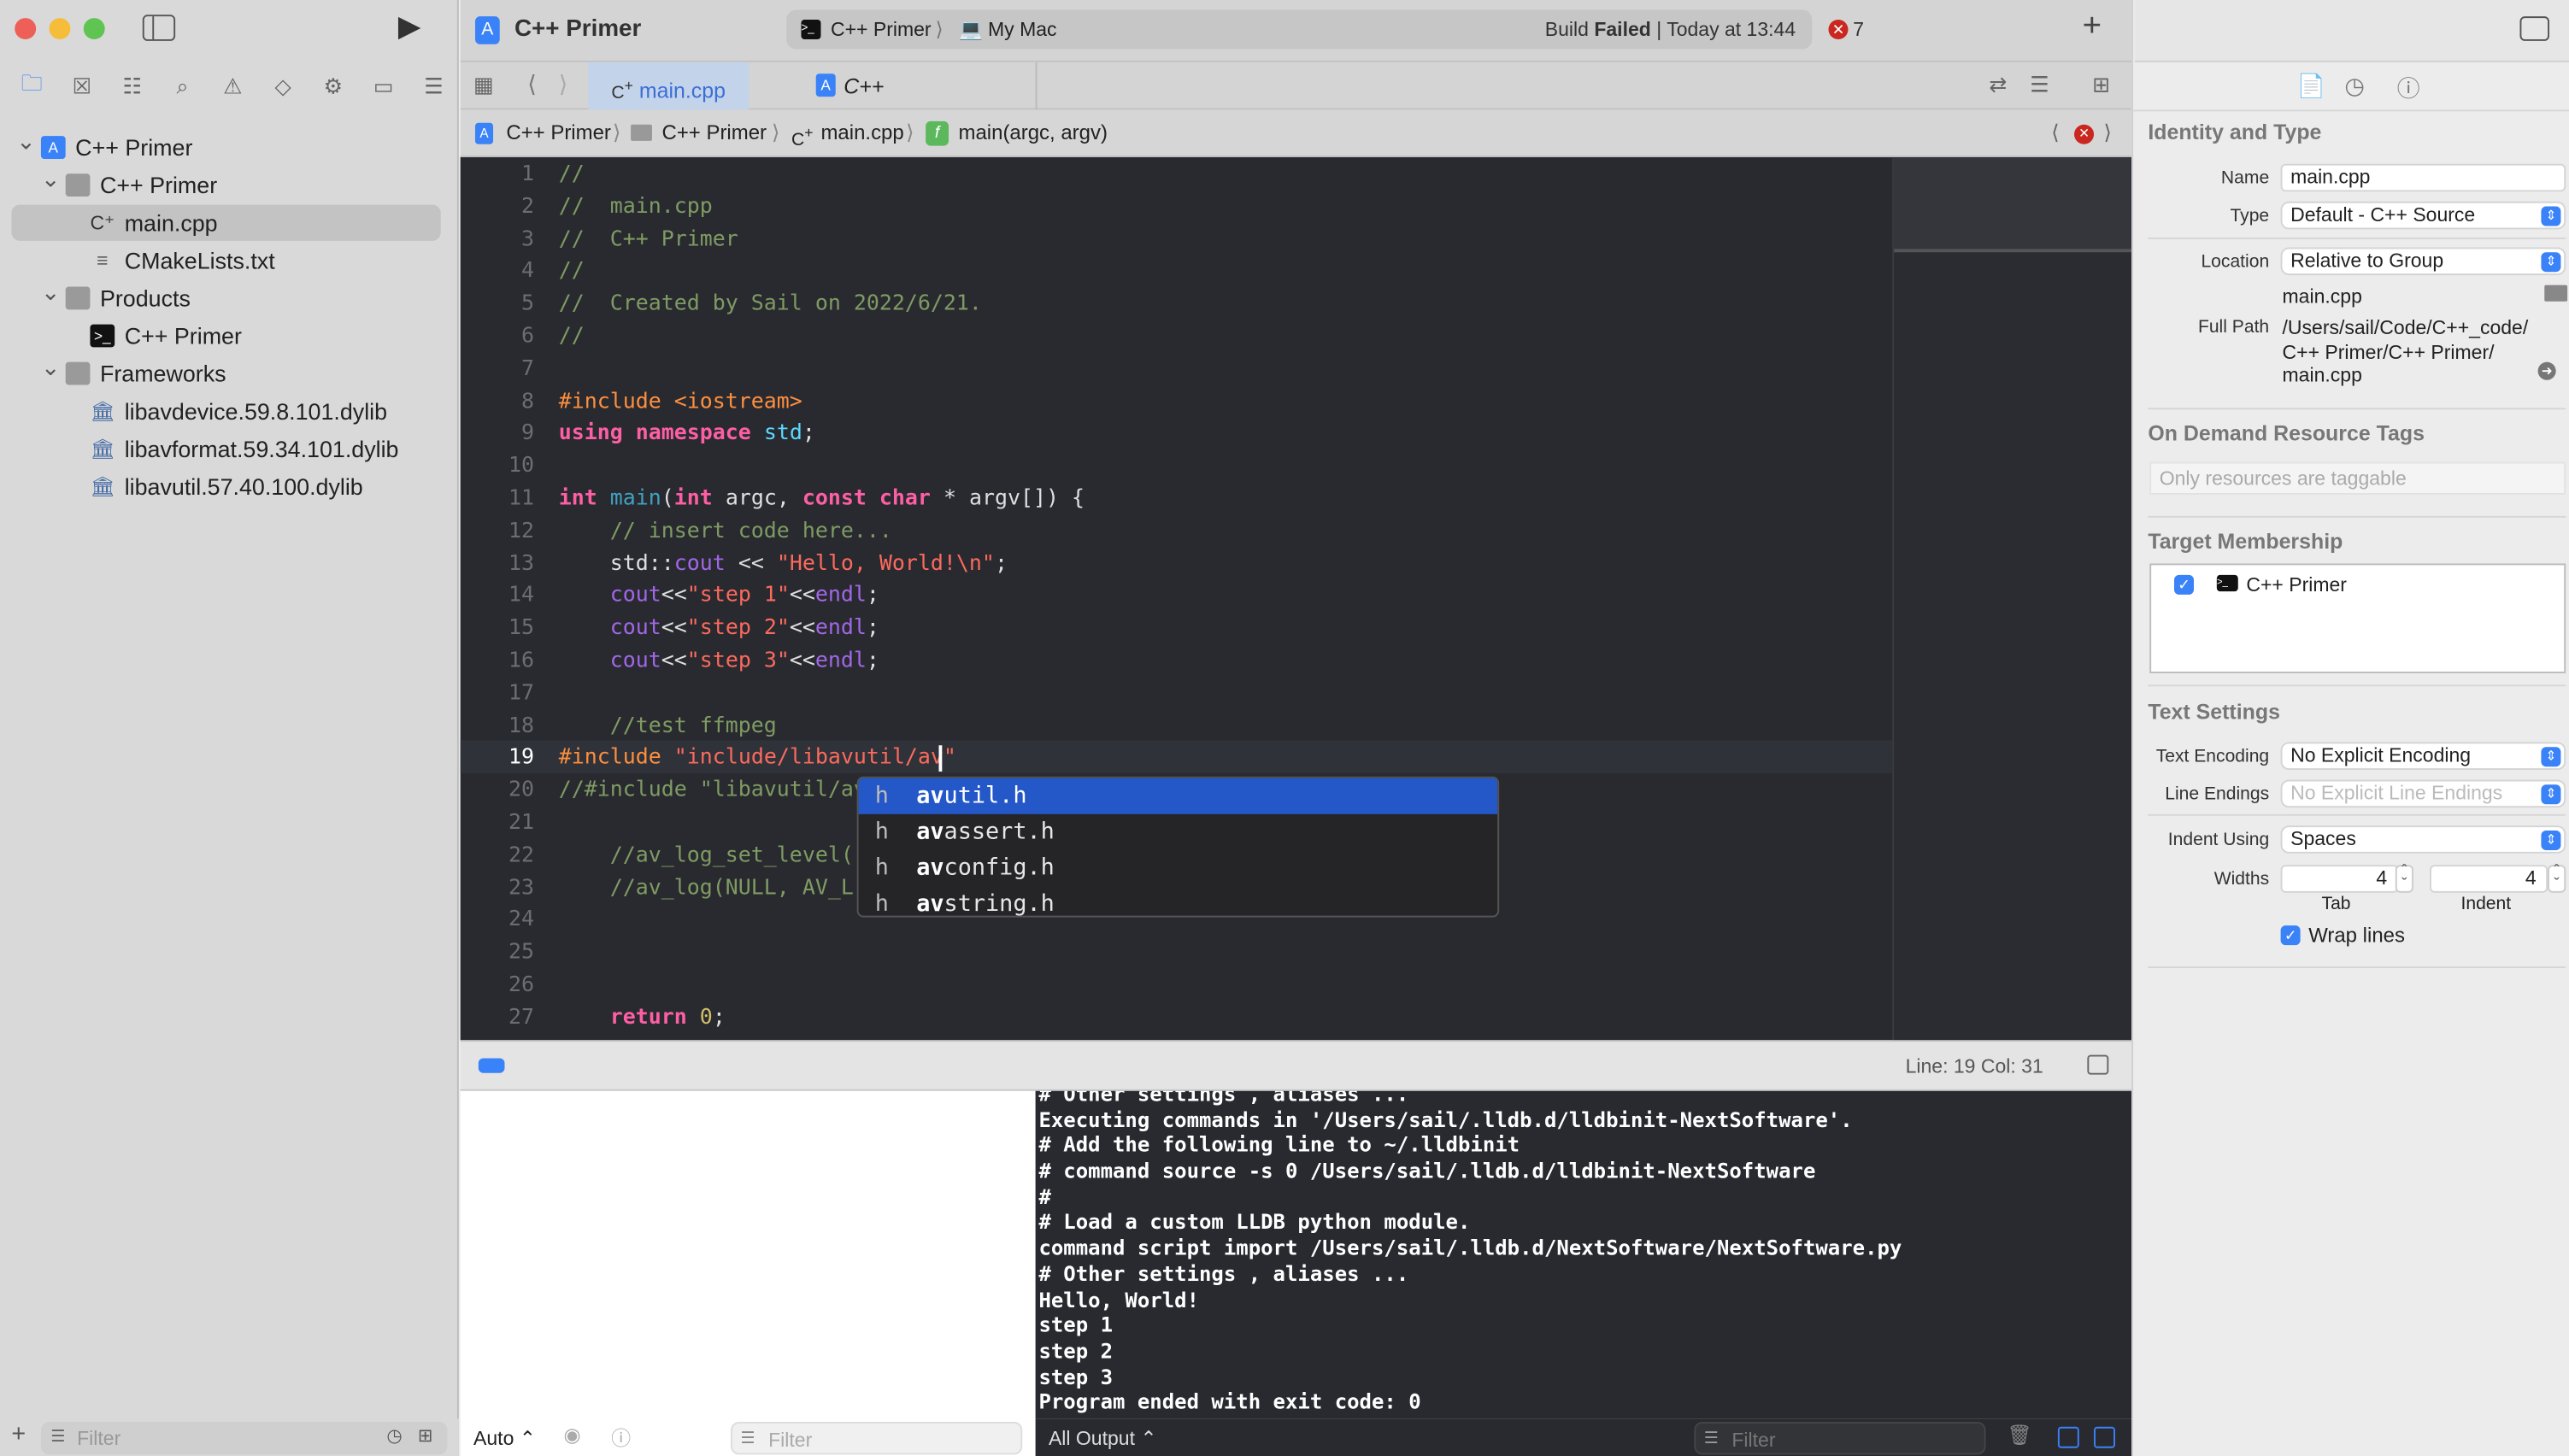  What do you see at coordinates (2311, 86) in the screenshot?
I see `file-inspector-tab-icon: 📄` at bounding box center [2311, 86].